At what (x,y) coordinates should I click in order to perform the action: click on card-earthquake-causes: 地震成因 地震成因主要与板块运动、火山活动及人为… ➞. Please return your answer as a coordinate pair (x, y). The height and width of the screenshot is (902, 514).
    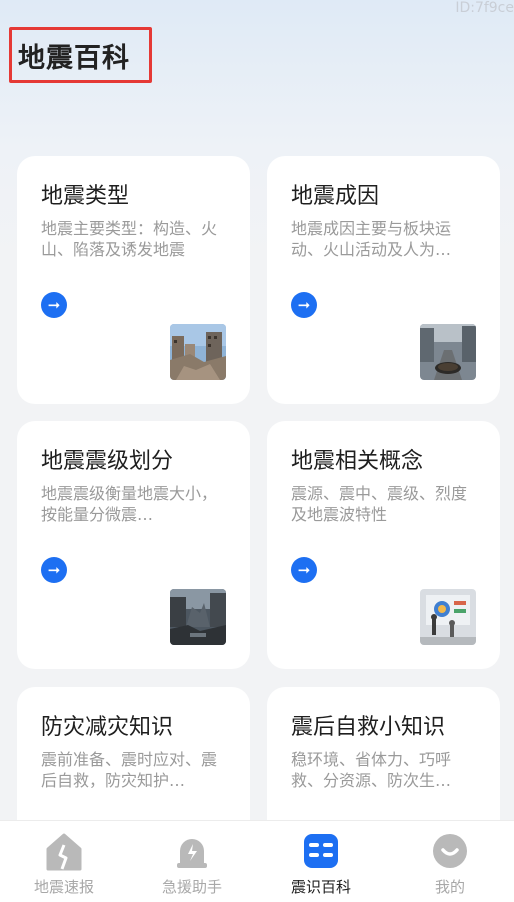
    Looking at the image, I should click on (383, 280).